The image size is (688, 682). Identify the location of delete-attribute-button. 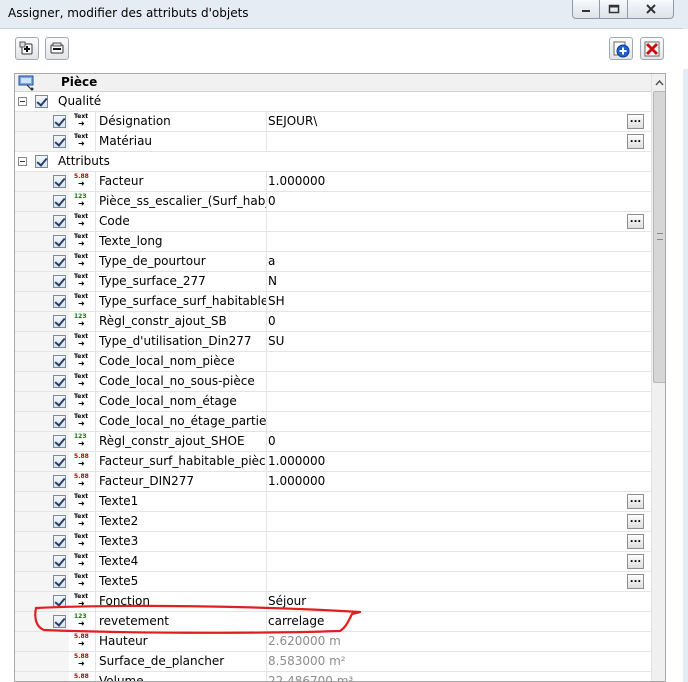
(652, 48).